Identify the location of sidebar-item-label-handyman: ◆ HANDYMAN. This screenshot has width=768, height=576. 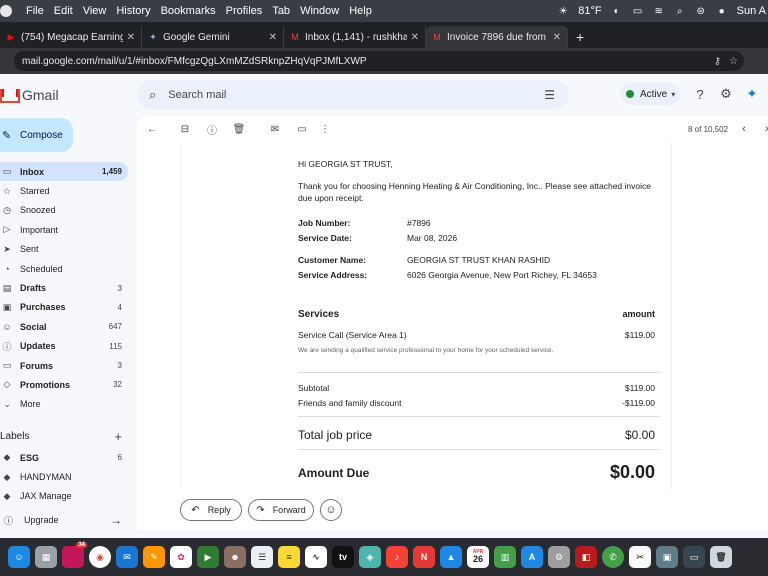
(64, 476).